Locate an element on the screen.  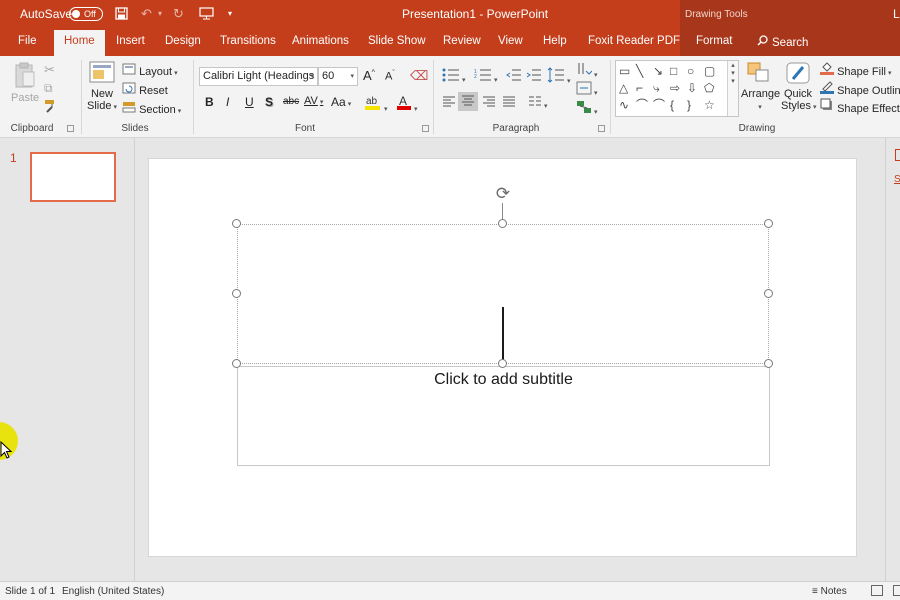
resize-handle-right is located at coordinates (768, 293).